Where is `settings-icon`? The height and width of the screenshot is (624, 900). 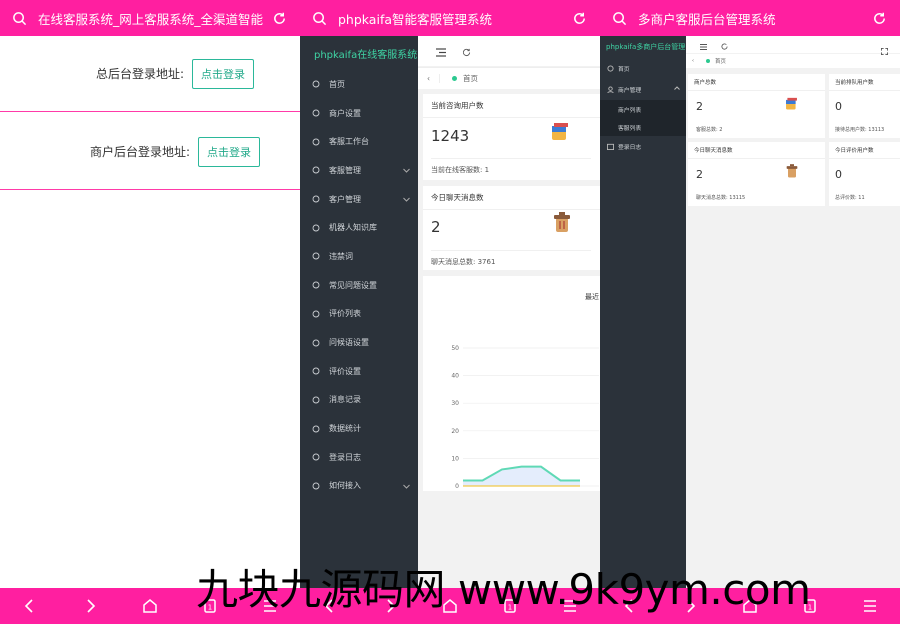
settings-icon is located at coordinates (316, 113).